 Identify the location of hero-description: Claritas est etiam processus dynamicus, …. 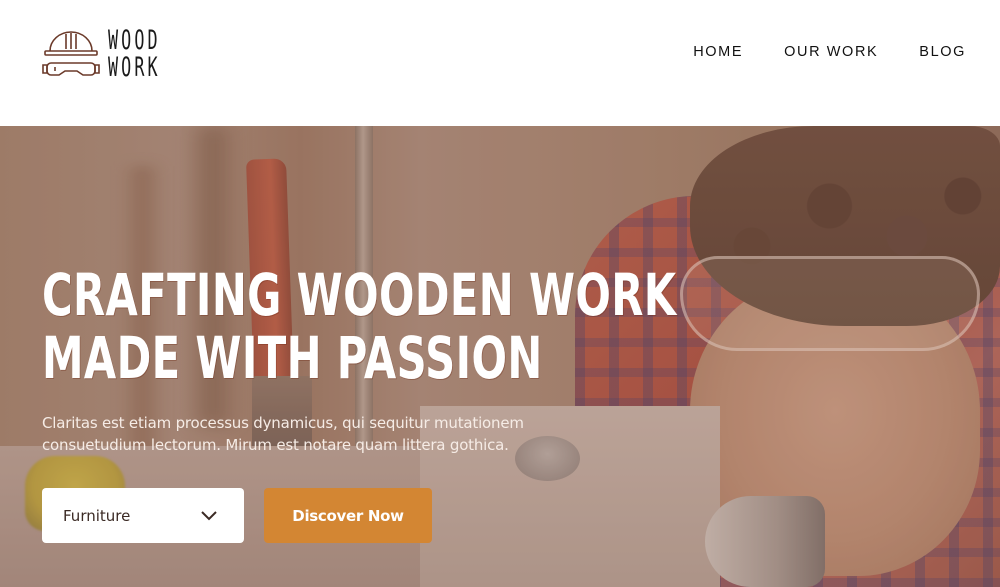
(283, 434).